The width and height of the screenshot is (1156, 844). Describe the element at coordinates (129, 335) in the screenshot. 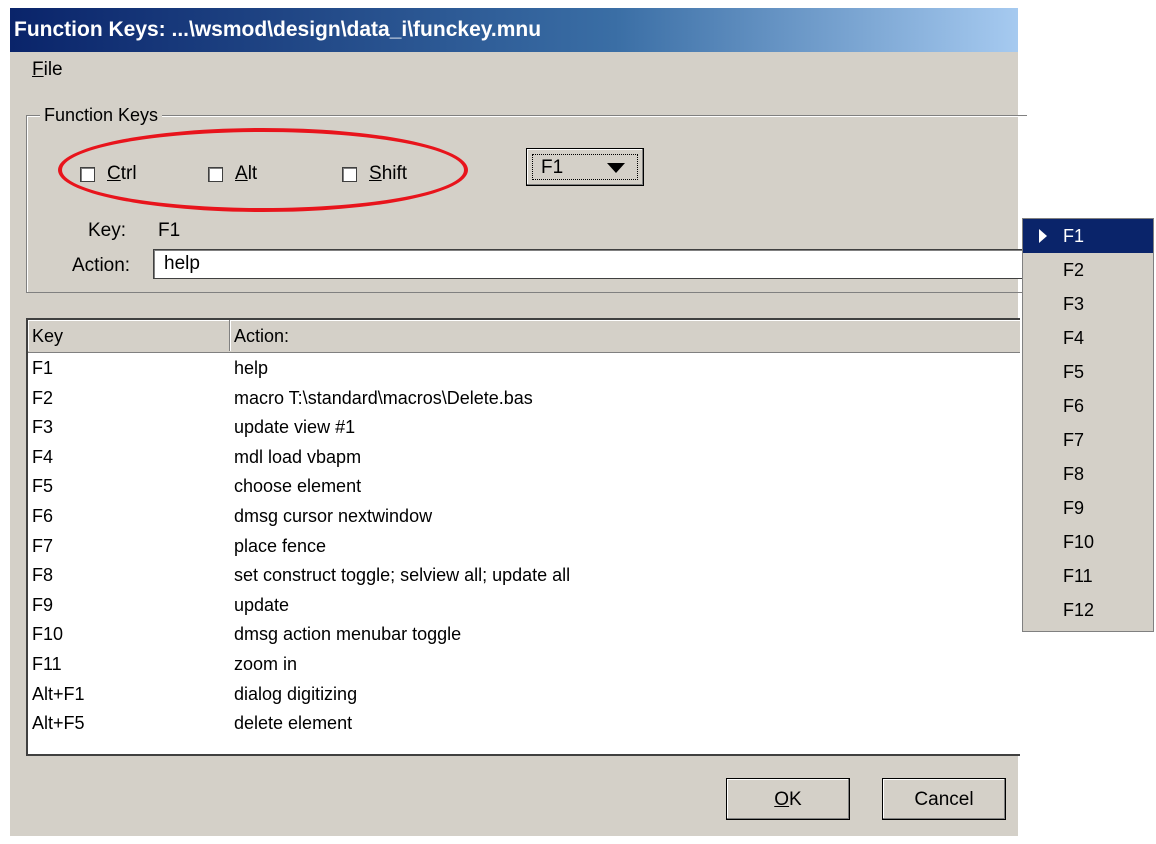

I see `column-header-key: Key` at that location.